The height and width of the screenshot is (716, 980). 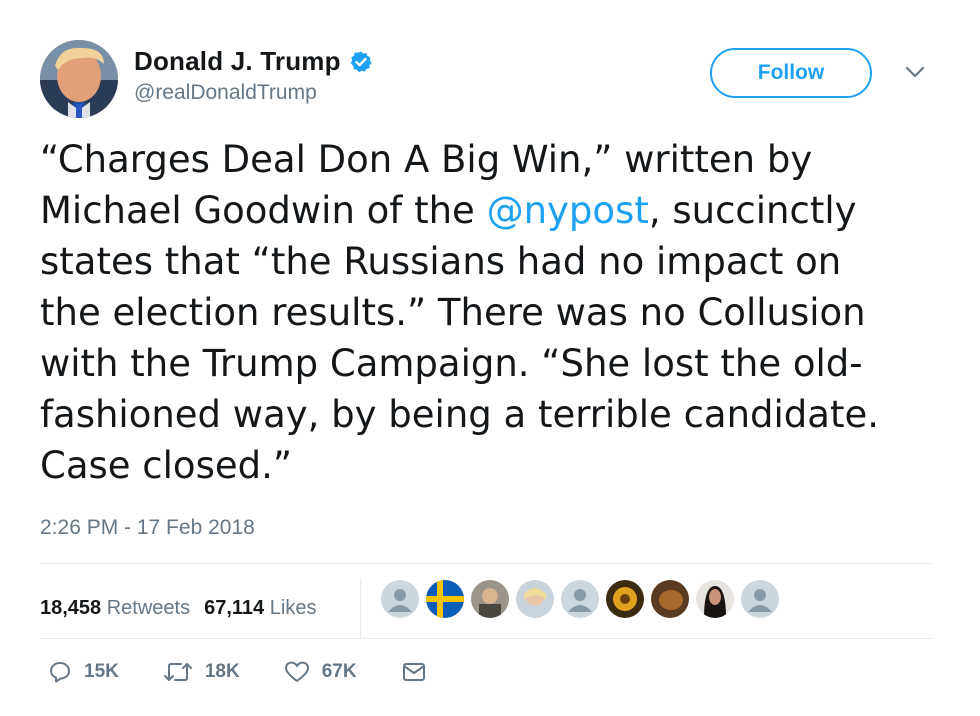 I want to click on verified-badge-icon, so click(x=361, y=61).